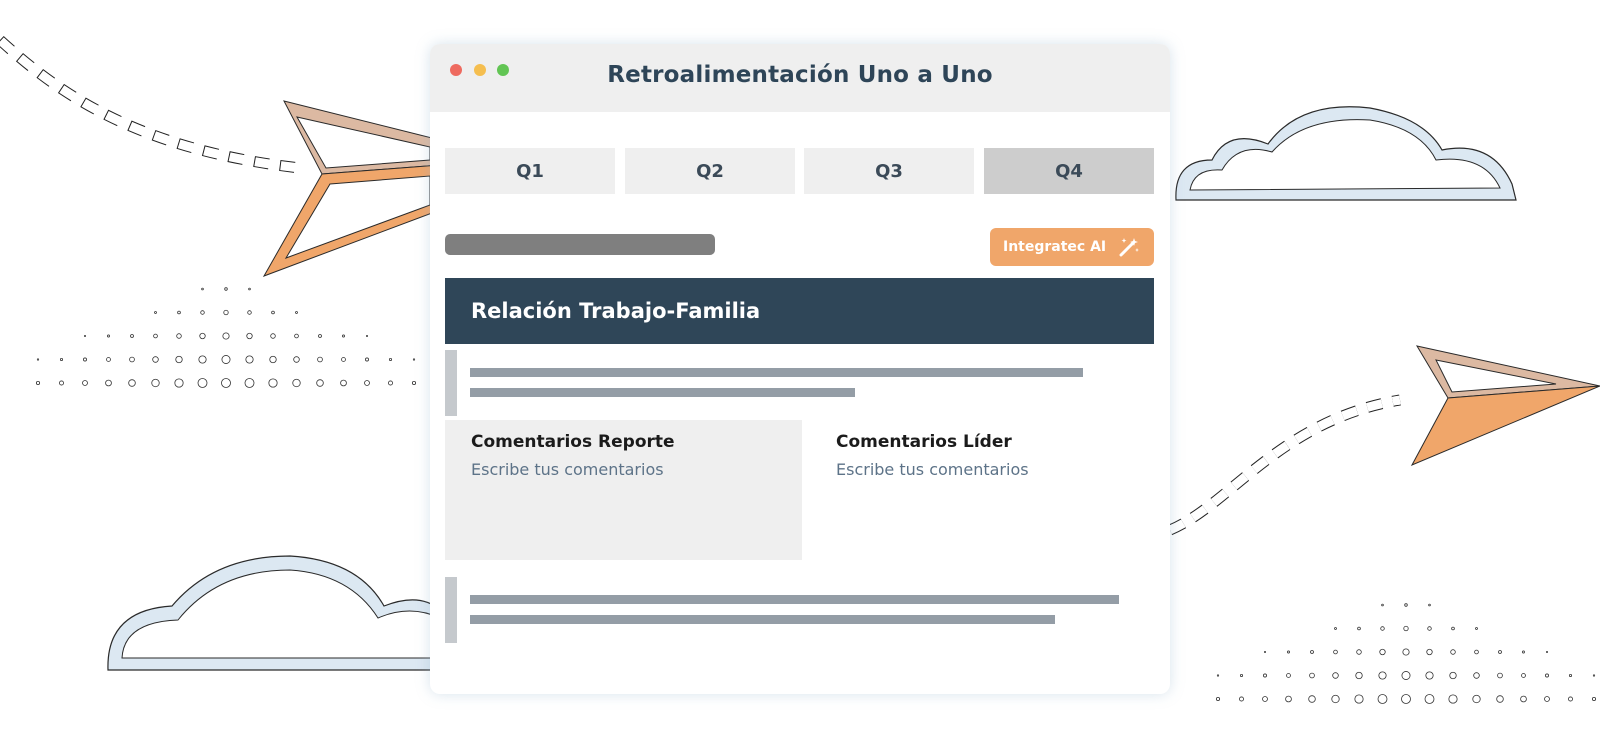 The image size is (1600, 738). I want to click on dashed-flight-path-left, so click(150, 104).